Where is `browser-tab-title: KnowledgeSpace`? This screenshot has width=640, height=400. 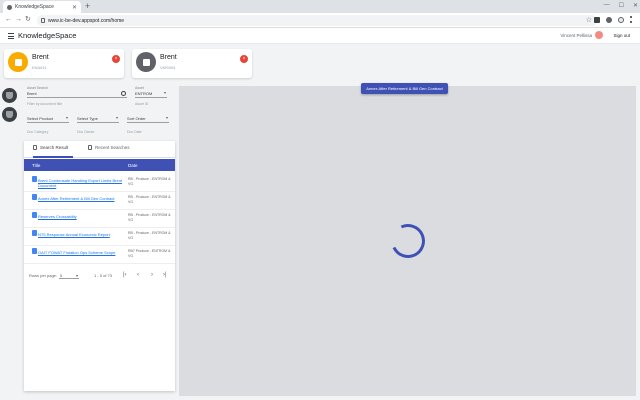
browser-tab-title: KnowledgeSpace is located at coordinates (34, 7).